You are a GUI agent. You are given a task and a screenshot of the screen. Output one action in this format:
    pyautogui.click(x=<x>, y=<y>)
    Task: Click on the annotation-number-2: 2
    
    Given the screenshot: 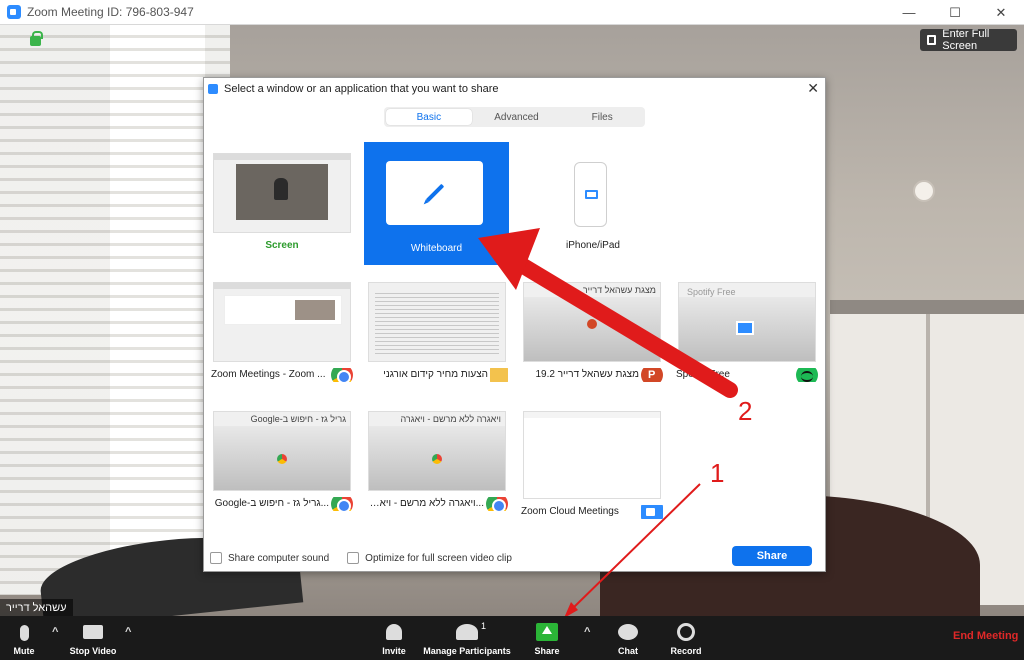 What is the action you would take?
    pyautogui.click(x=745, y=411)
    